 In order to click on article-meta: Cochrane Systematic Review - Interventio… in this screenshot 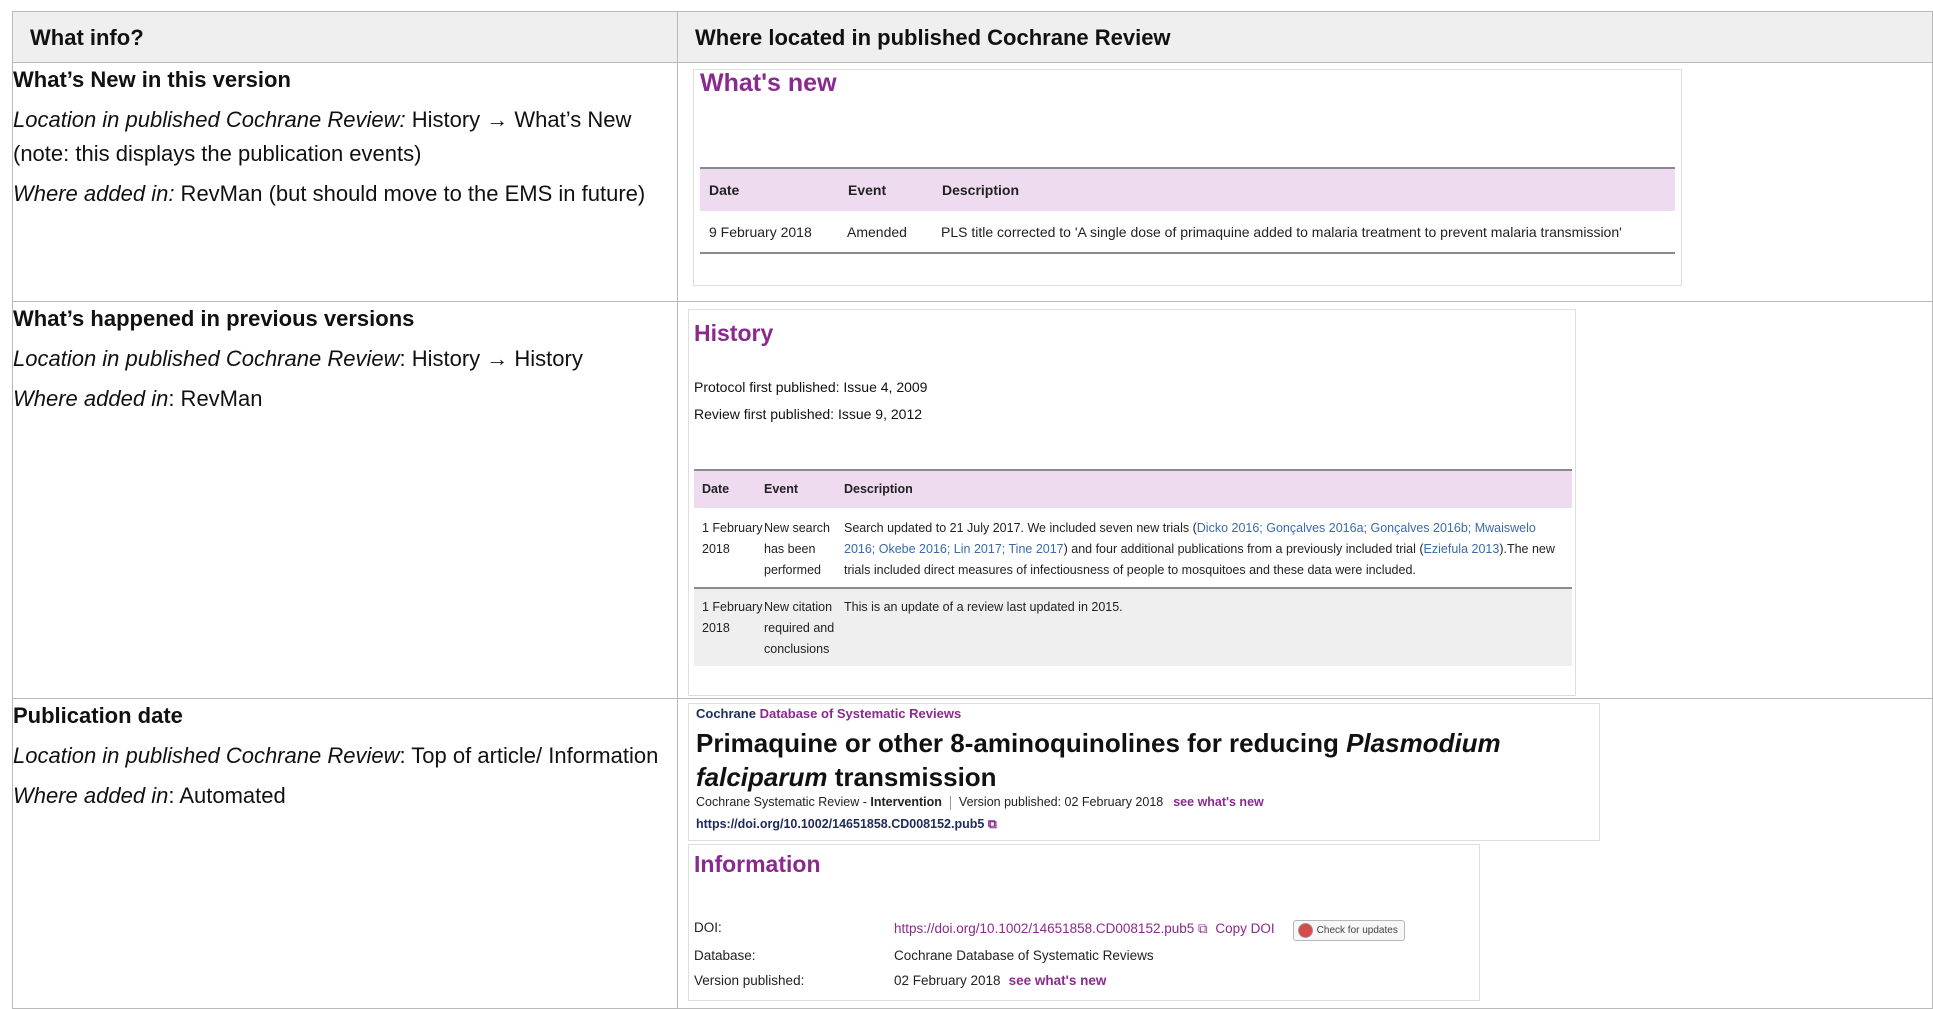, I will do `click(980, 802)`.